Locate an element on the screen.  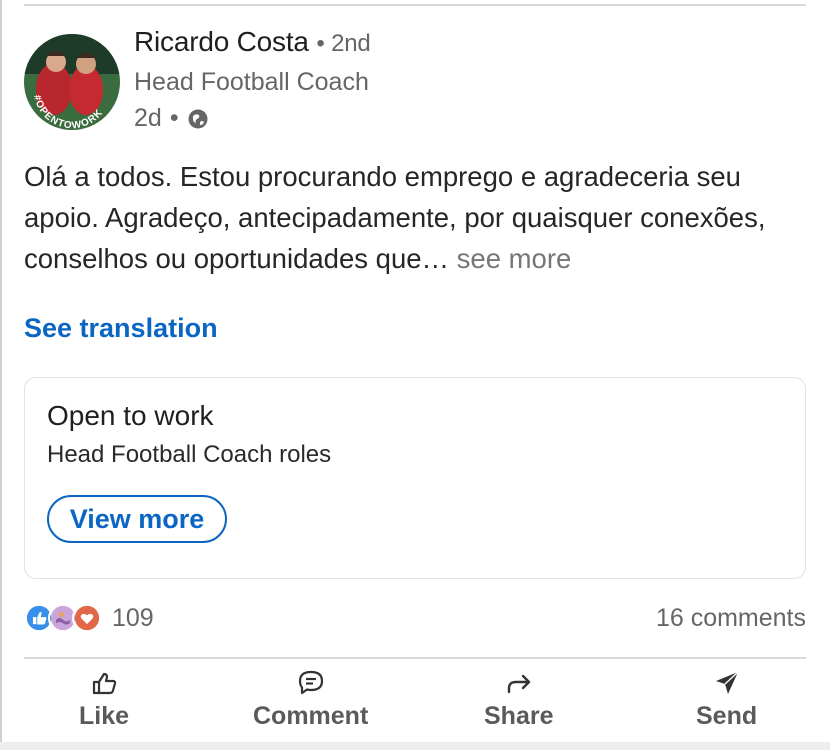
like-label: Like is located at coordinates (104, 716).